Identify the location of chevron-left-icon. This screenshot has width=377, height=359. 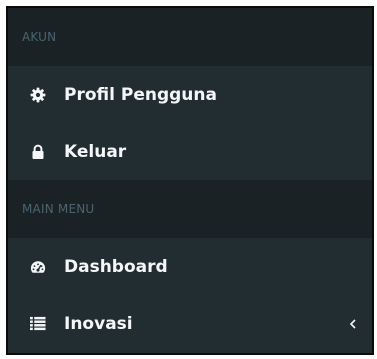
(353, 324).